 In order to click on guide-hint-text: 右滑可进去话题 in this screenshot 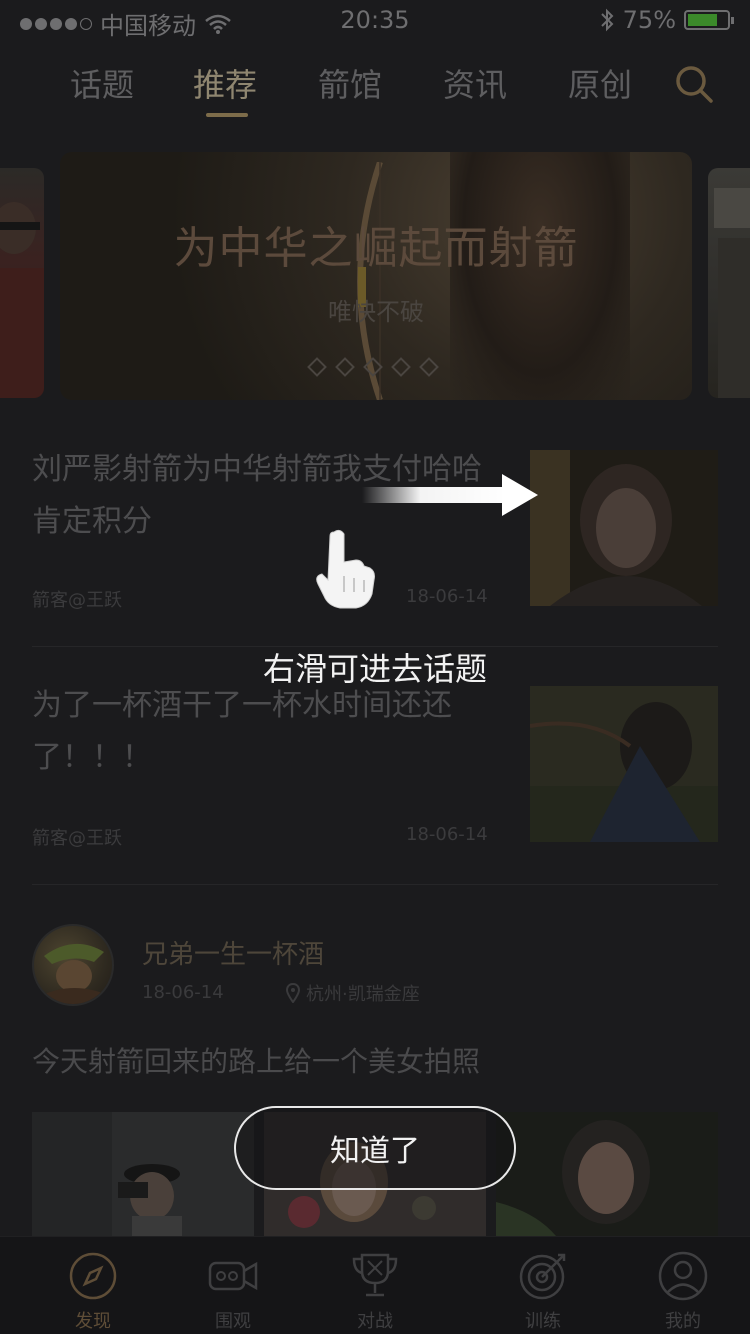, I will do `click(374, 669)`.